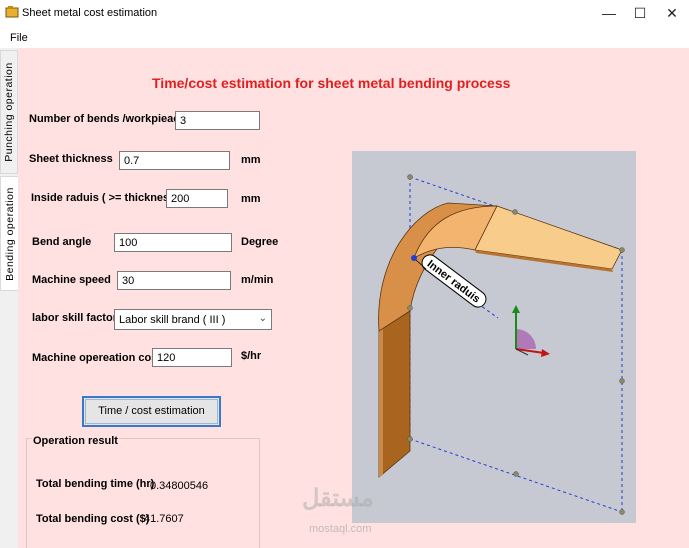 This screenshot has width=689, height=548. Describe the element at coordinates (260, 242) in the screenshot. I see `angle-unit: Degree` at that location.